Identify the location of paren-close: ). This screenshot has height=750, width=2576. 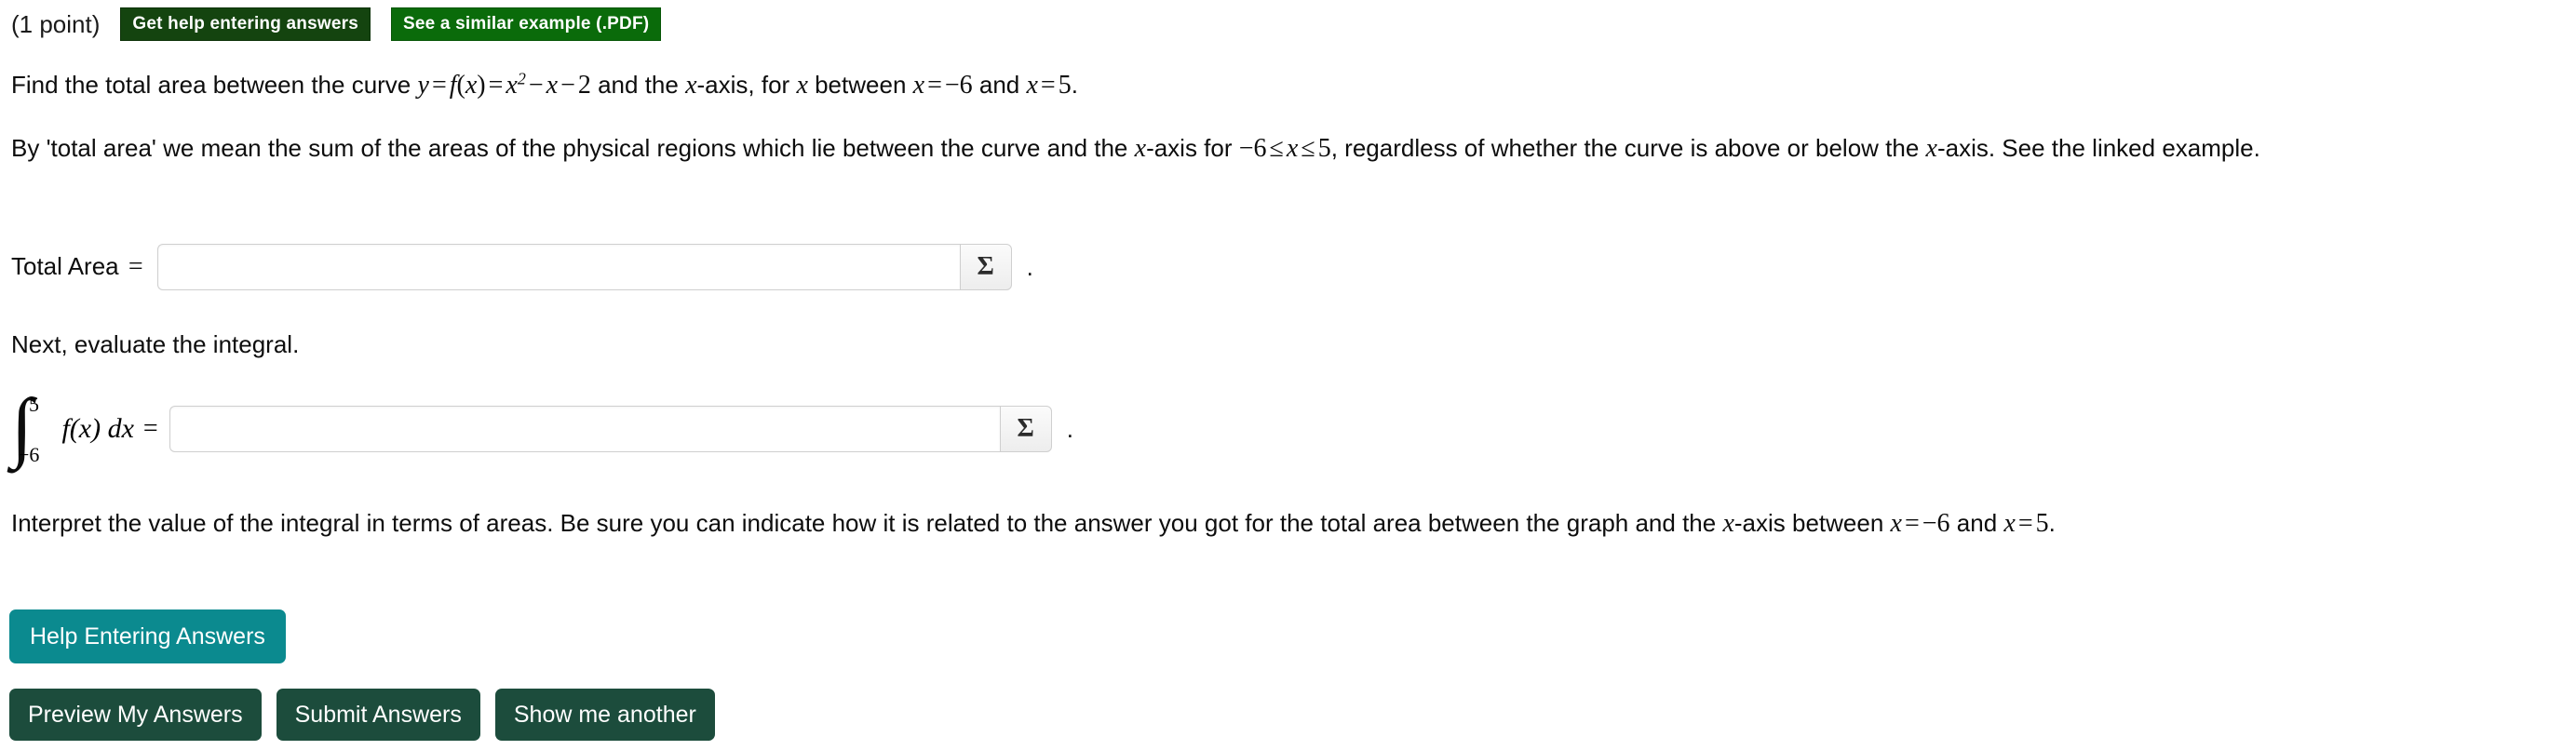
(481, 85).